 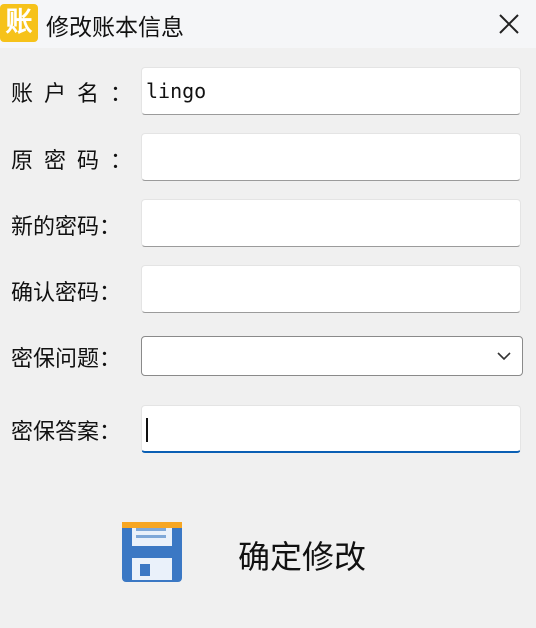 What do you see at coordinates (66, 227) in the screenshot?
I see `new-password-label: 新的密码：` at bounding box center [66, 227].